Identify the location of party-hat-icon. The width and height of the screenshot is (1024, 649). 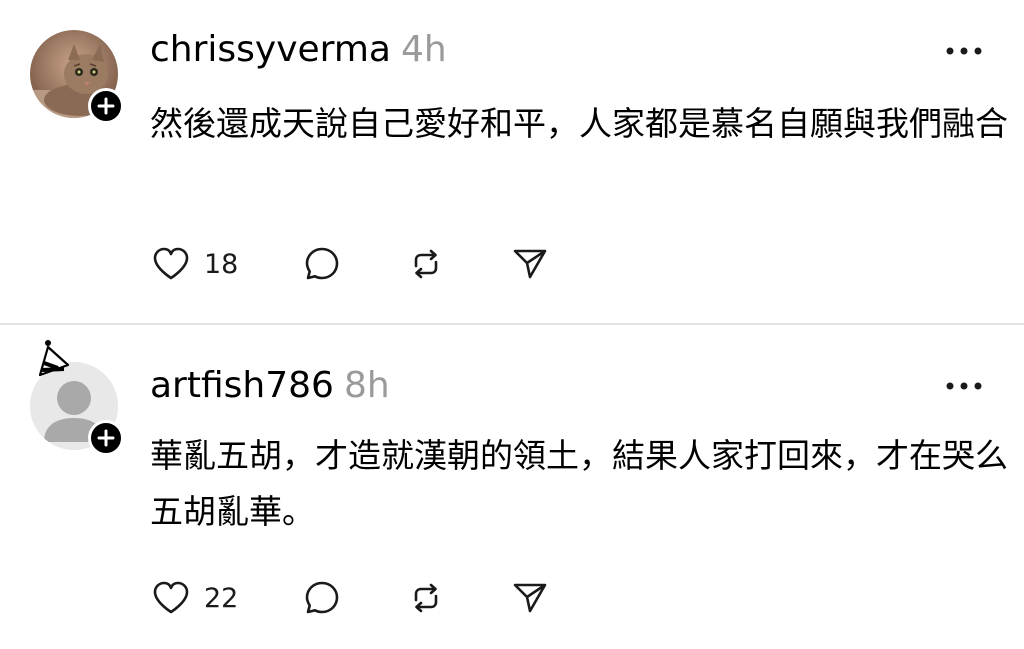
(54, 358).